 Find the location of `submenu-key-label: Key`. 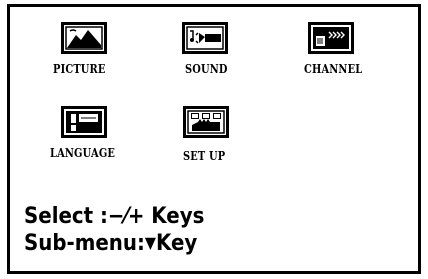

submenu-key-label: Key is located at coordinates (177, 243).